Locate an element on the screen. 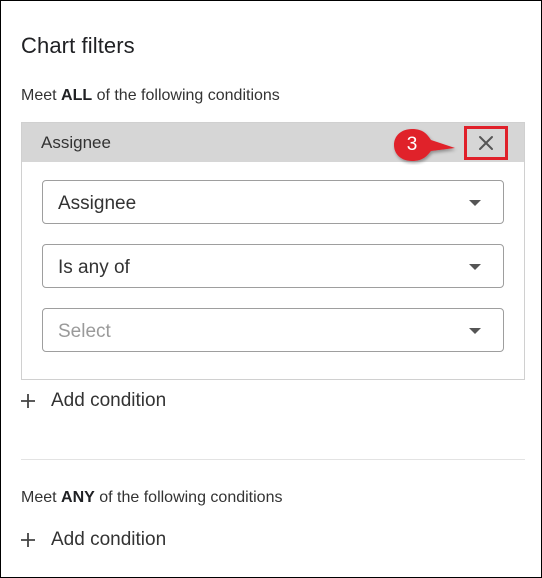 The height and width of the screenshot is (578, 542). values-select: Select is located at coordinates (273, 330).